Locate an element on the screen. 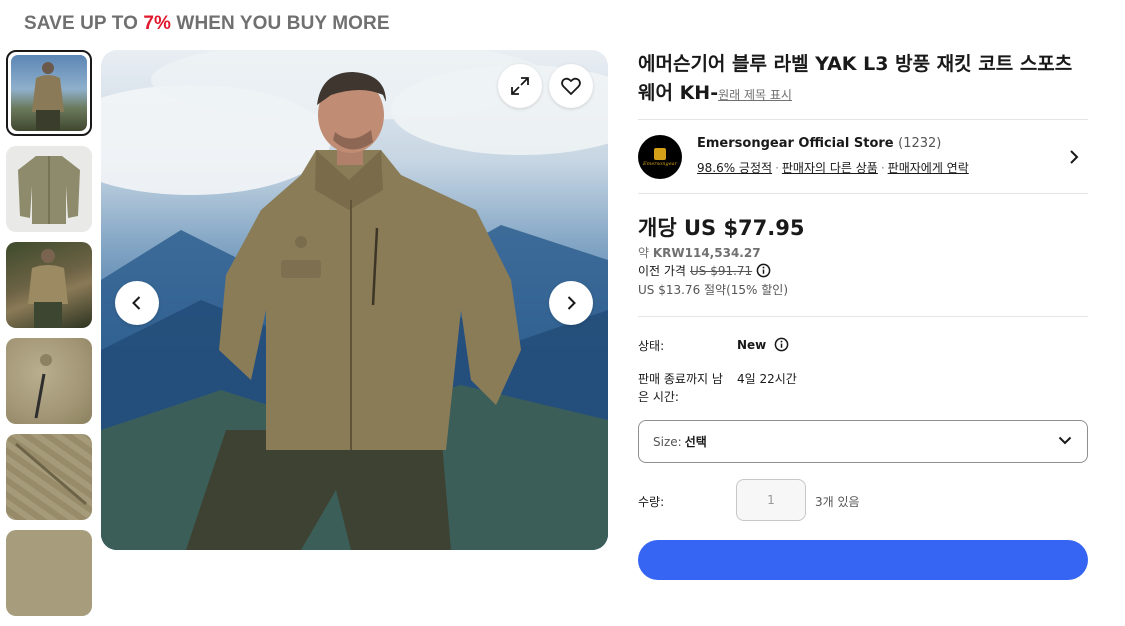  store-logo: Emersongear is located at coordinates (660, 157).